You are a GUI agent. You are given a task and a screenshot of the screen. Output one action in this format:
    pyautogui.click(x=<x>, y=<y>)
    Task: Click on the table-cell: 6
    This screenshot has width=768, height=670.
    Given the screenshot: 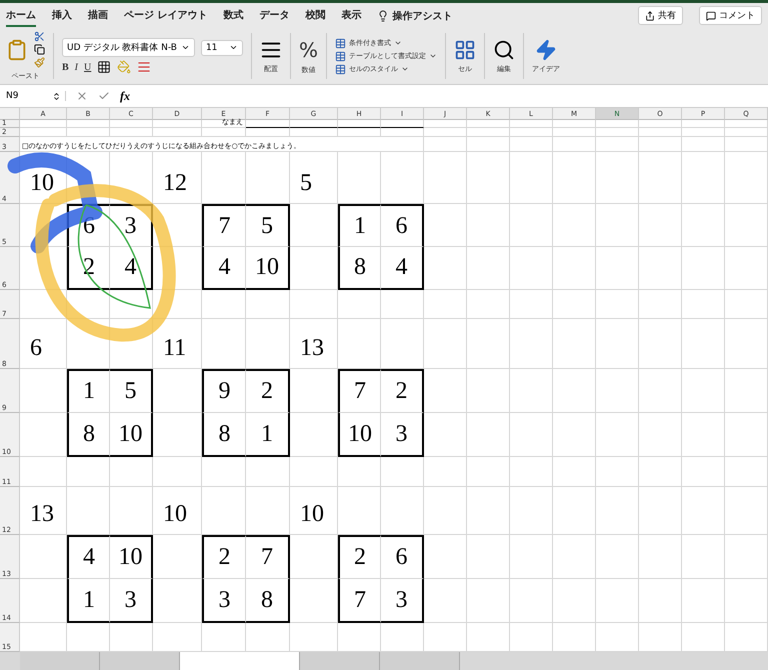 What is the action you would take?
    pyautogui.click(x=402, y=225)
    